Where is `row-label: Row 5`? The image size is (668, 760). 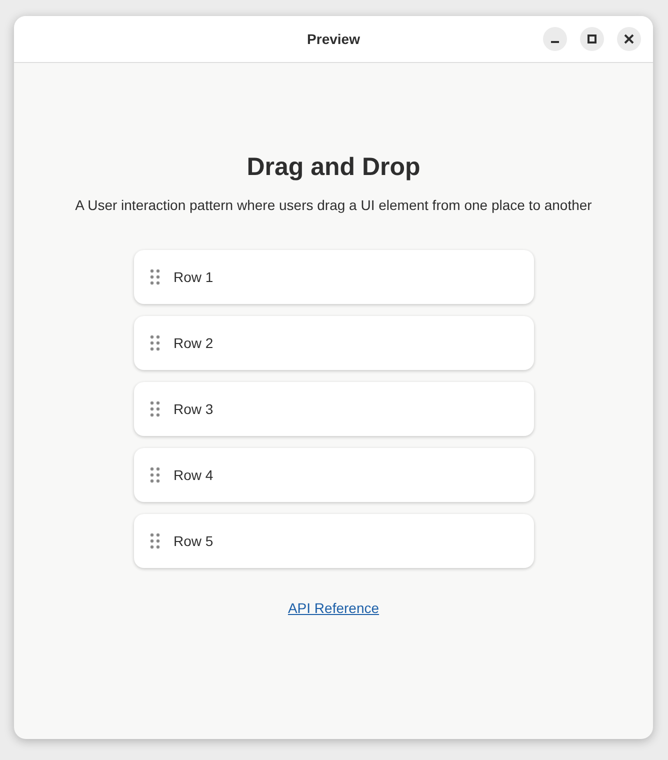
row-label: Row 5 is located at coordinates (194, 541).